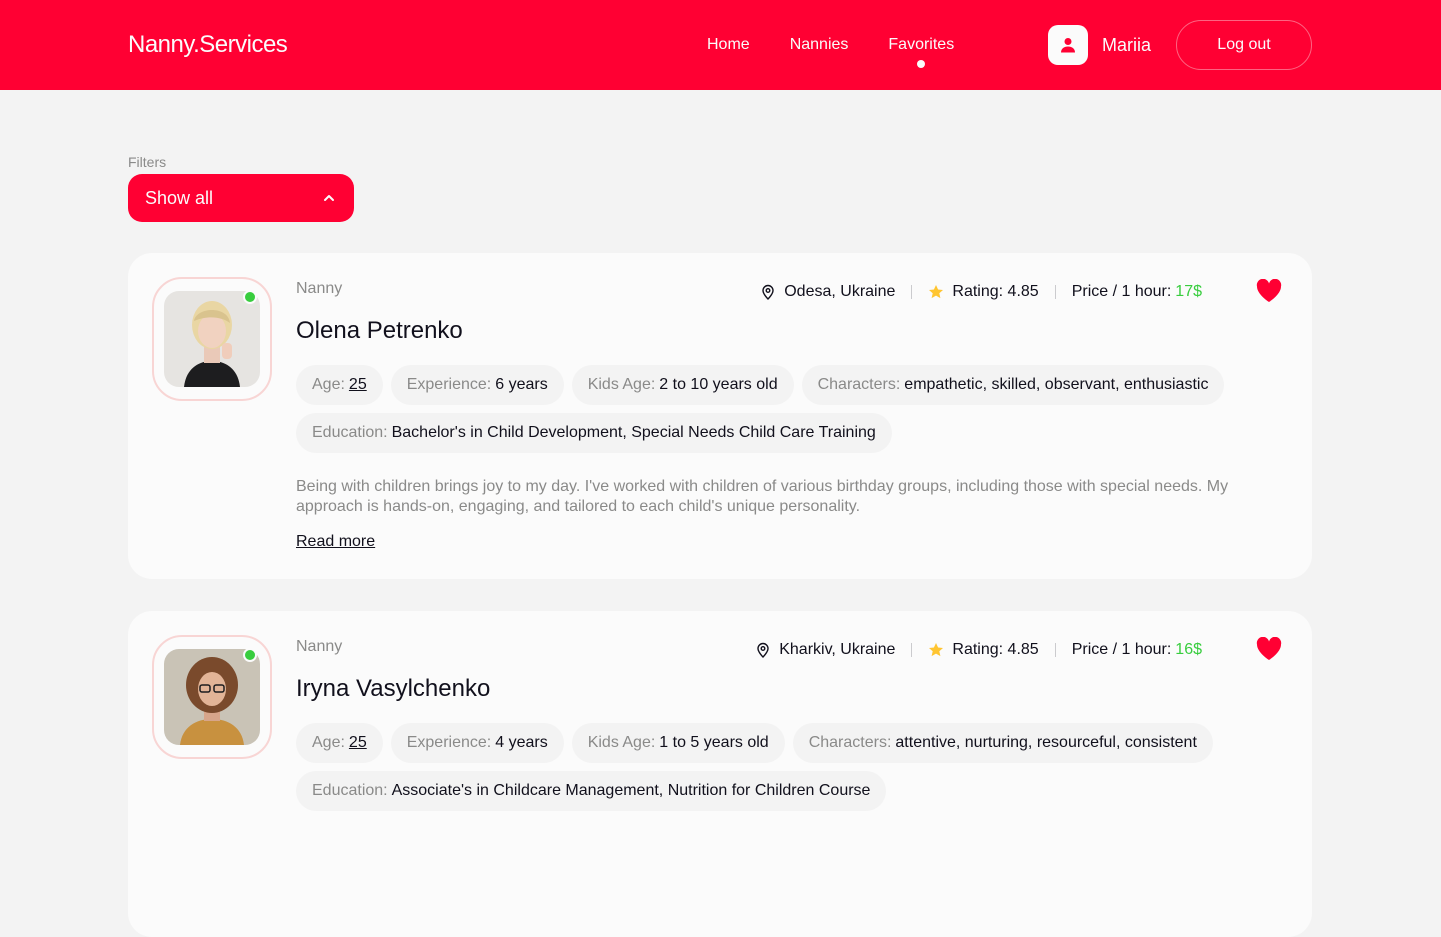  I want to click on tag-kids-age: Kids Age: 2 to 10 years old, so click(682, 385).